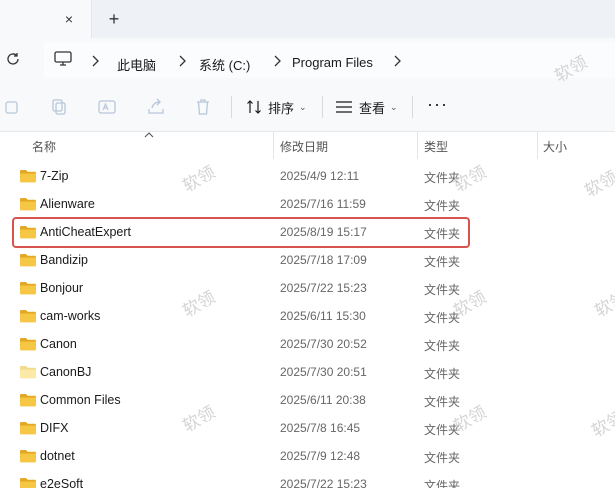 This screenshot has height=488, width=615. I want to click on file-name: 7-Zip, so click(54, 176).